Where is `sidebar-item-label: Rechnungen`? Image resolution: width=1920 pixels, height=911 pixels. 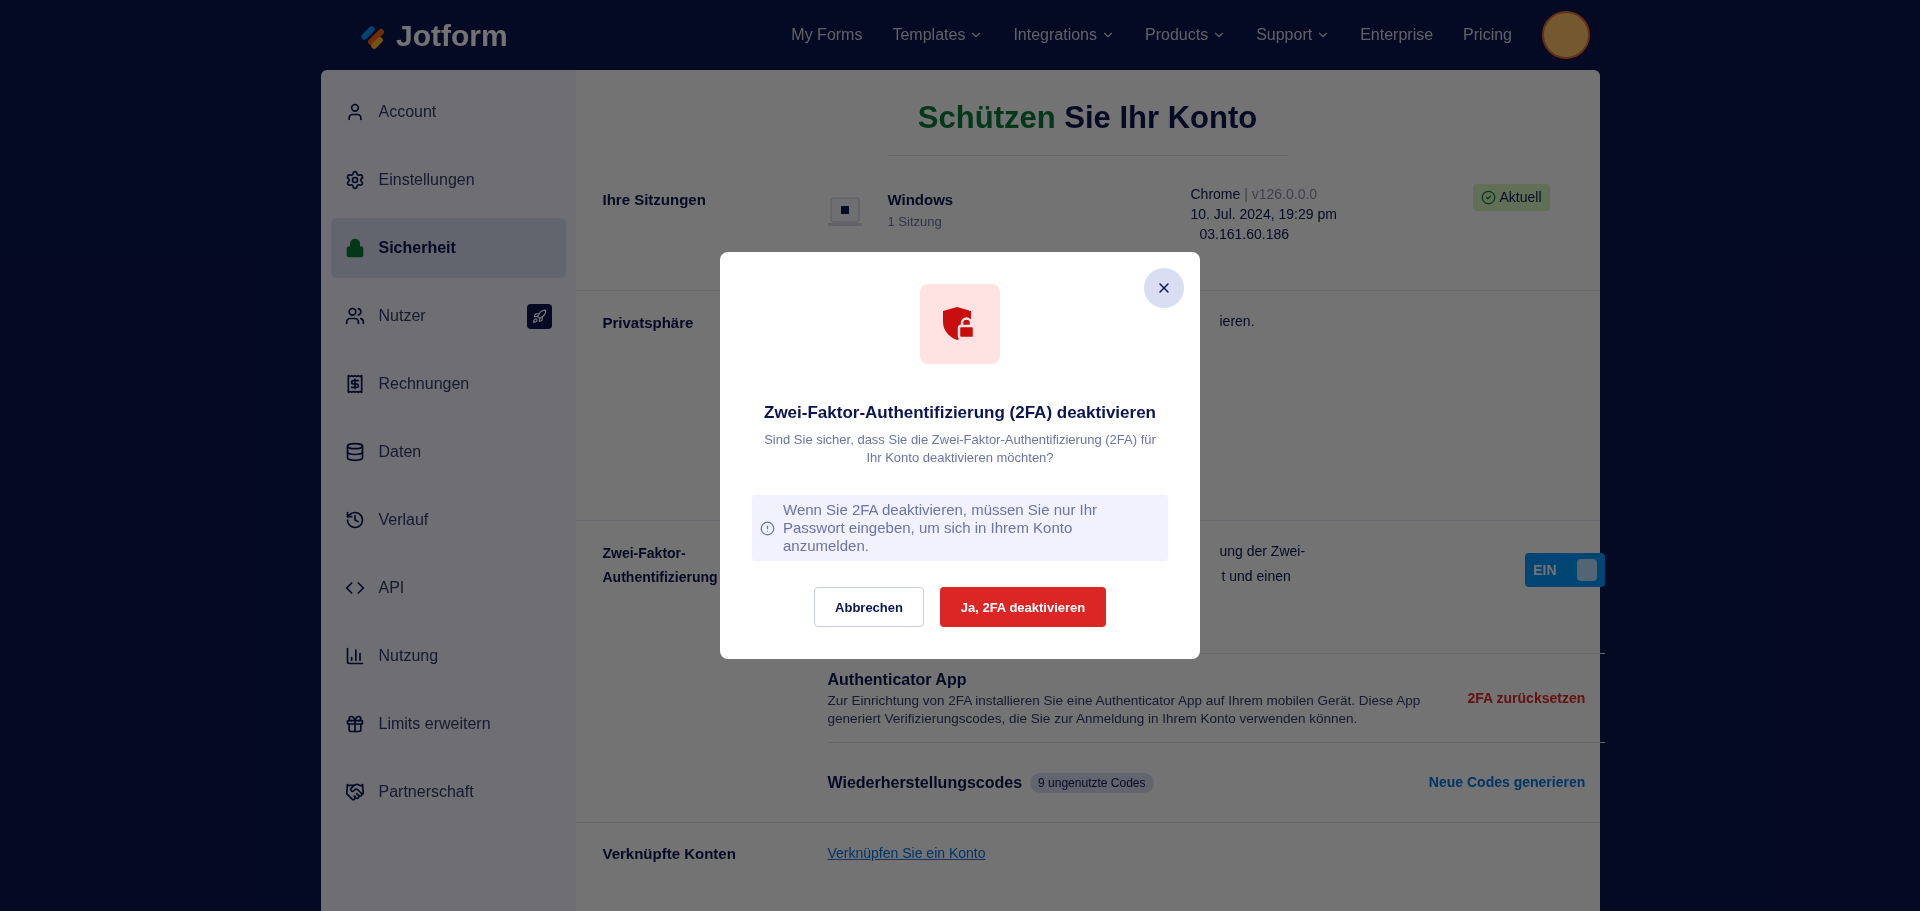
sidebar-item-label: Rechnungen is located at coordinates (424, 384).